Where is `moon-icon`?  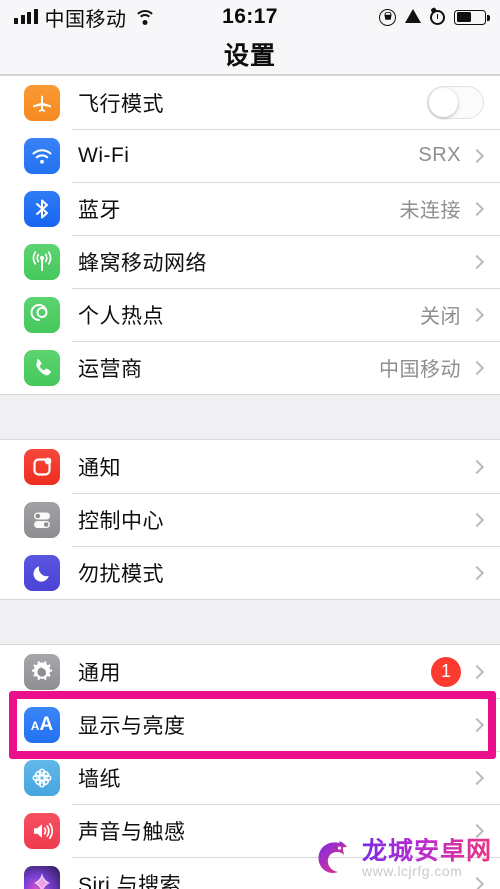
moon-icon is located at coordinates (42, 572).